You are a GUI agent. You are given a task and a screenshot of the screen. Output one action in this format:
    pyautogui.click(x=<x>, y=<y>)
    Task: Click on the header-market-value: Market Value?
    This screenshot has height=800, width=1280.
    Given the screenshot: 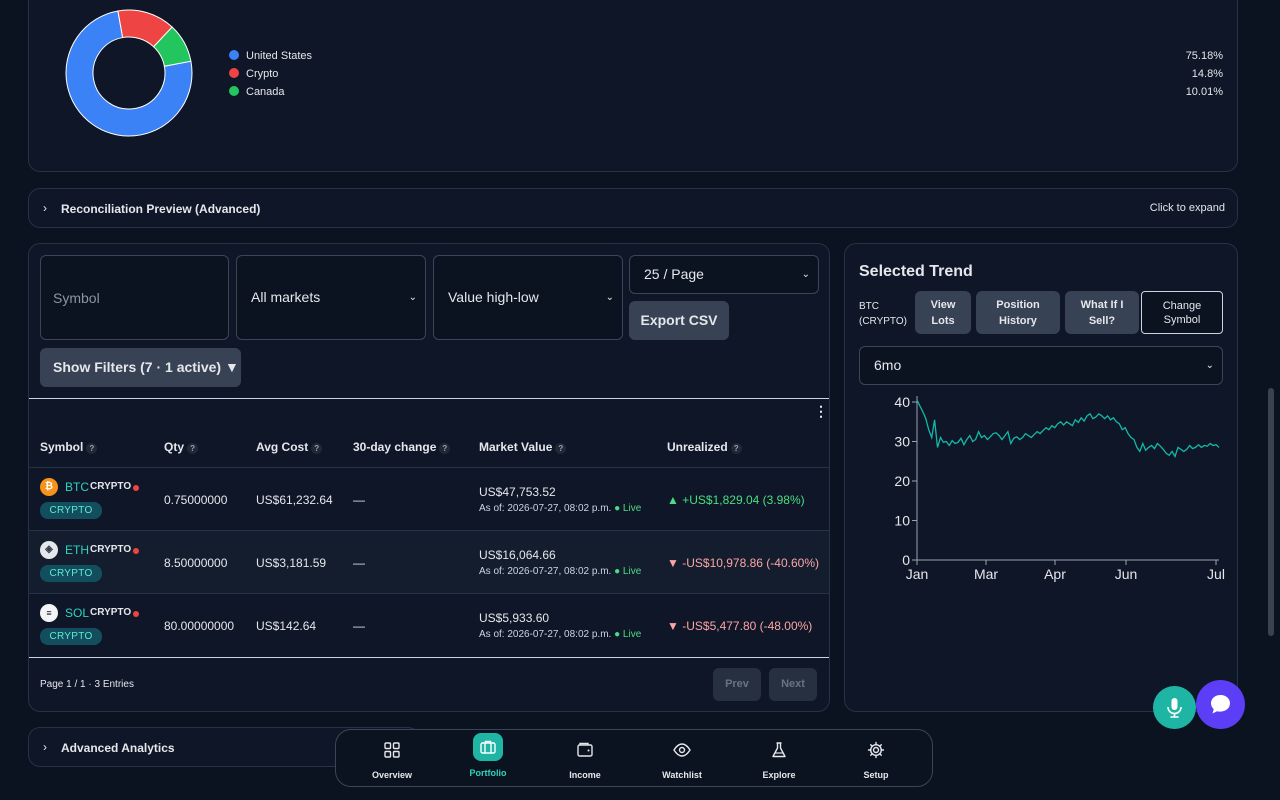 What is the action you would take?
    pyautogui.click(x=523, y=447)
    